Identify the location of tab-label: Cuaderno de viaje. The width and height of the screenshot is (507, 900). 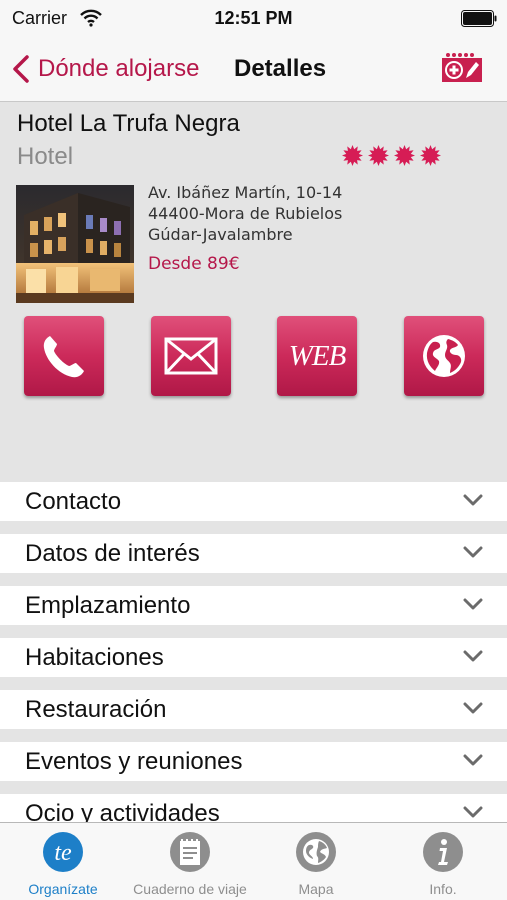
(190, 889).